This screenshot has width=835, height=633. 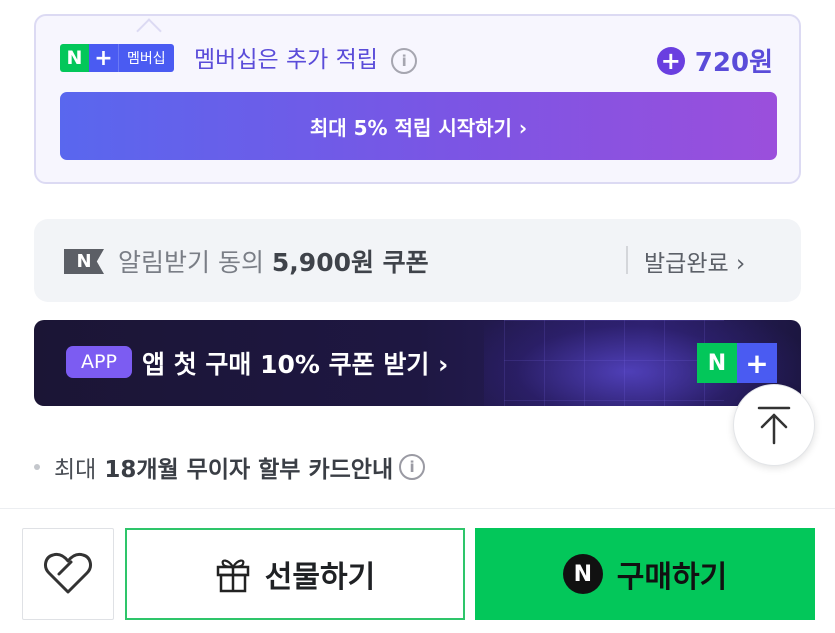 I want to click on naver-plus-membership-badge: N + 멤버십, so click(x=117, y=58).